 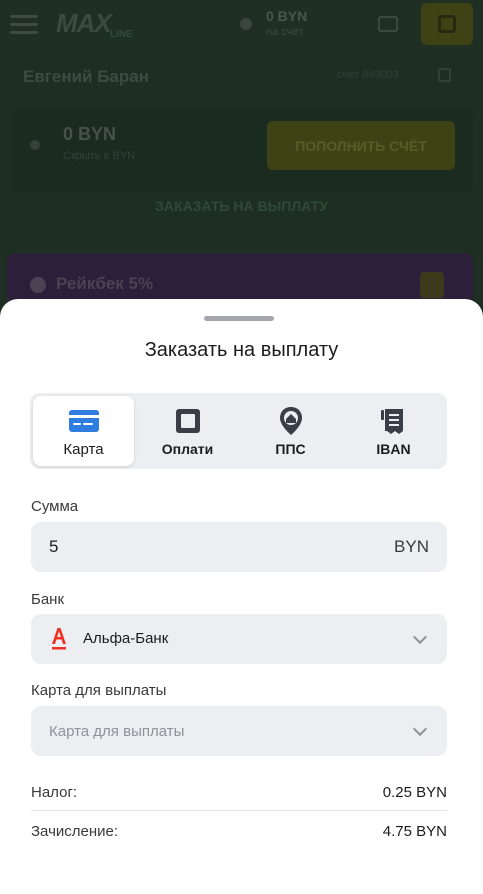 What do you see at coordinates (444, 75) in the screenshot?
I see `copy-icon` at bounding box center [444, 75].